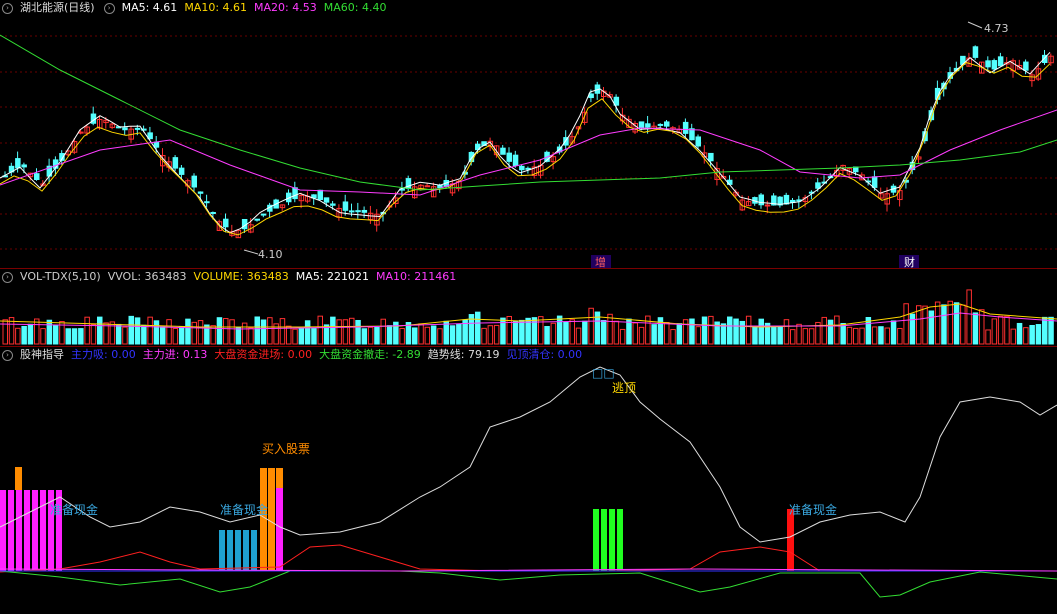 This screenshot has height=614, width=1057. Describe the element at coordinates (60, 276) in the screenshot. I see `vol-legend-item: VOL-TDX(5,10)` at that location.